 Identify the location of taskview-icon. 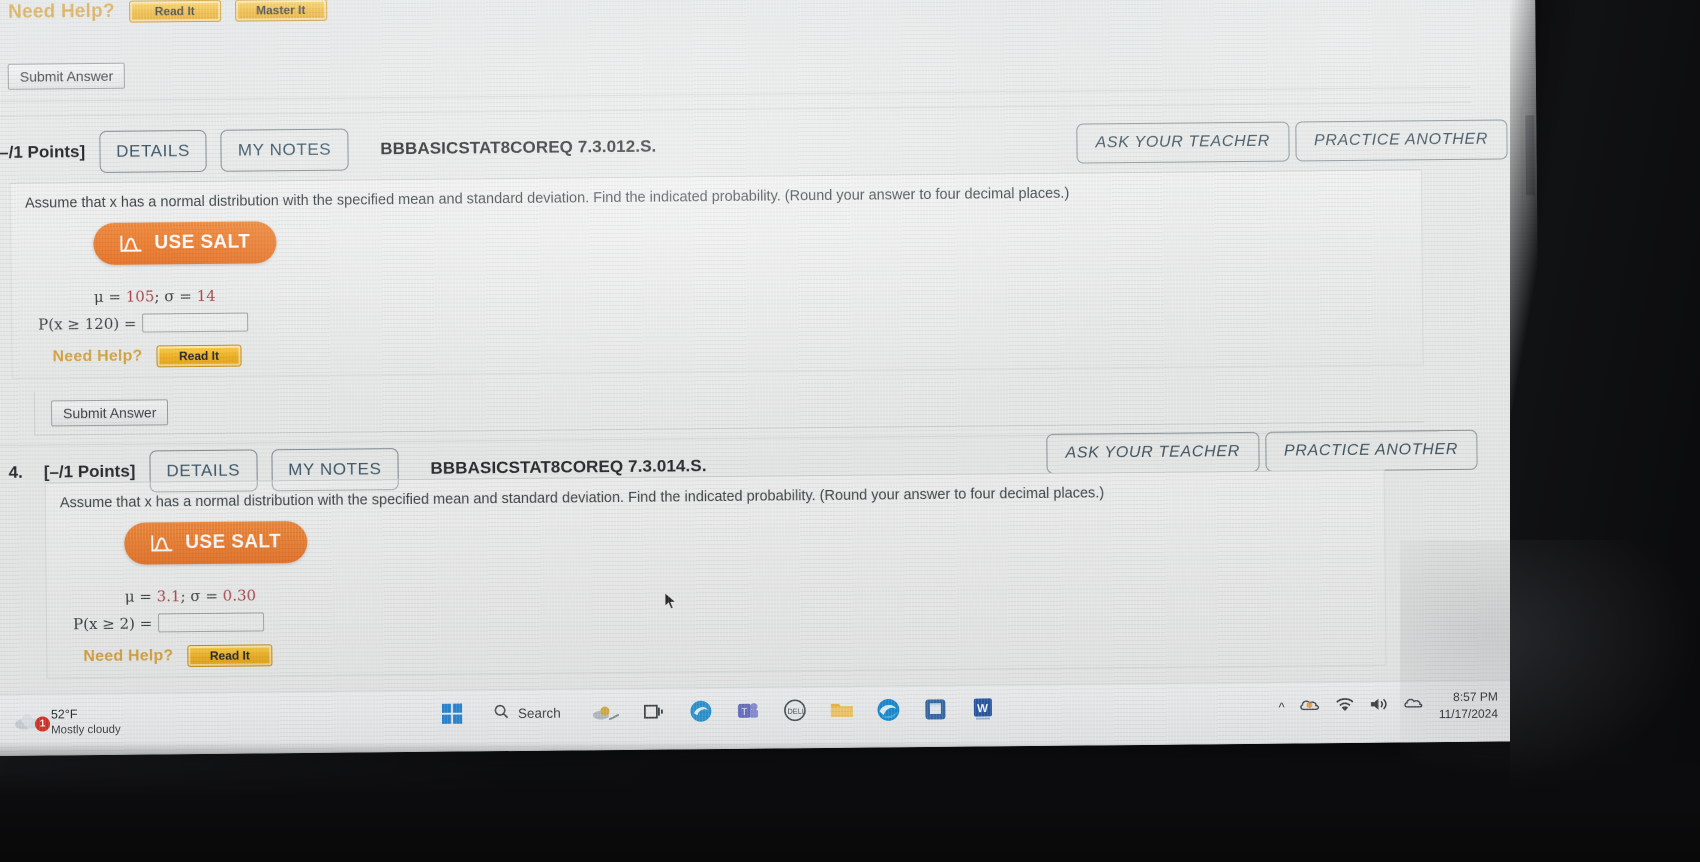
(654, 712).